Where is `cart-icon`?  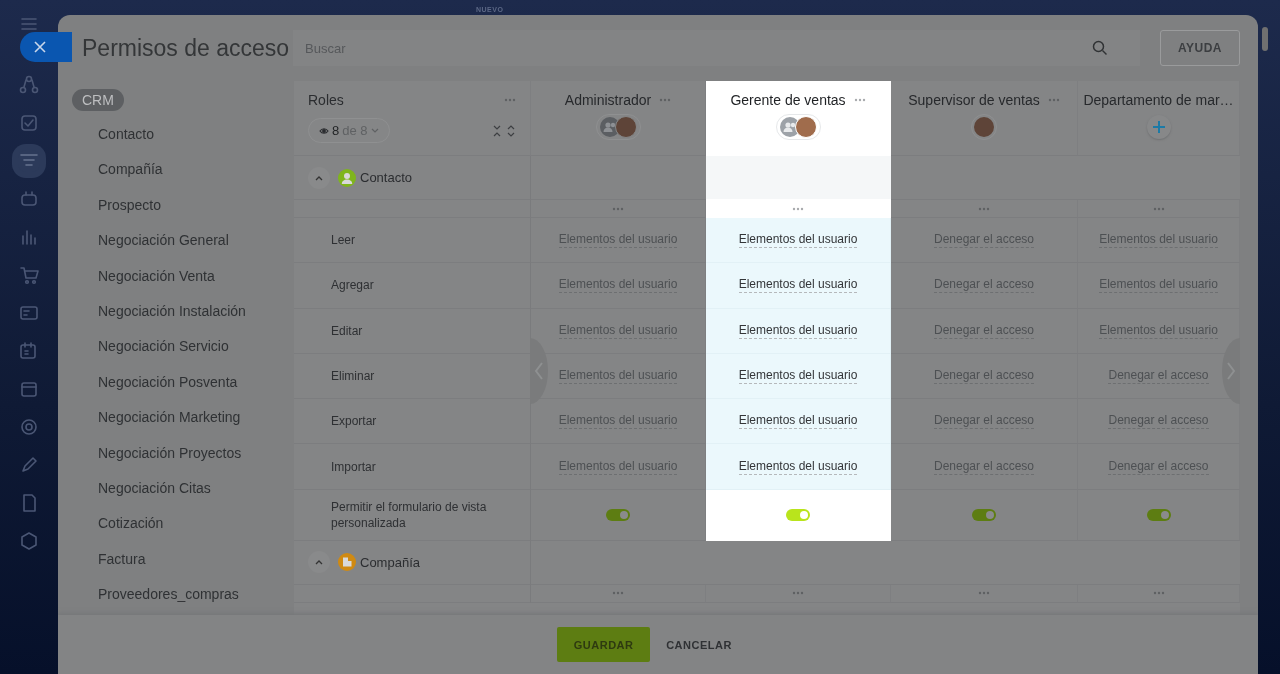
cart-icon is located at coordinates (29, 275).